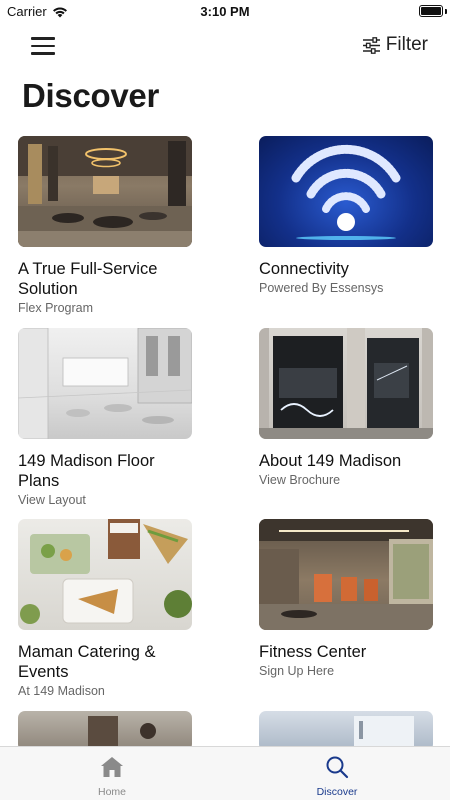 This screenshot has width=450, height=800. Describe the element at coordinates (91, 95) in the screenshot. I see `page-title: Discover` at that location.